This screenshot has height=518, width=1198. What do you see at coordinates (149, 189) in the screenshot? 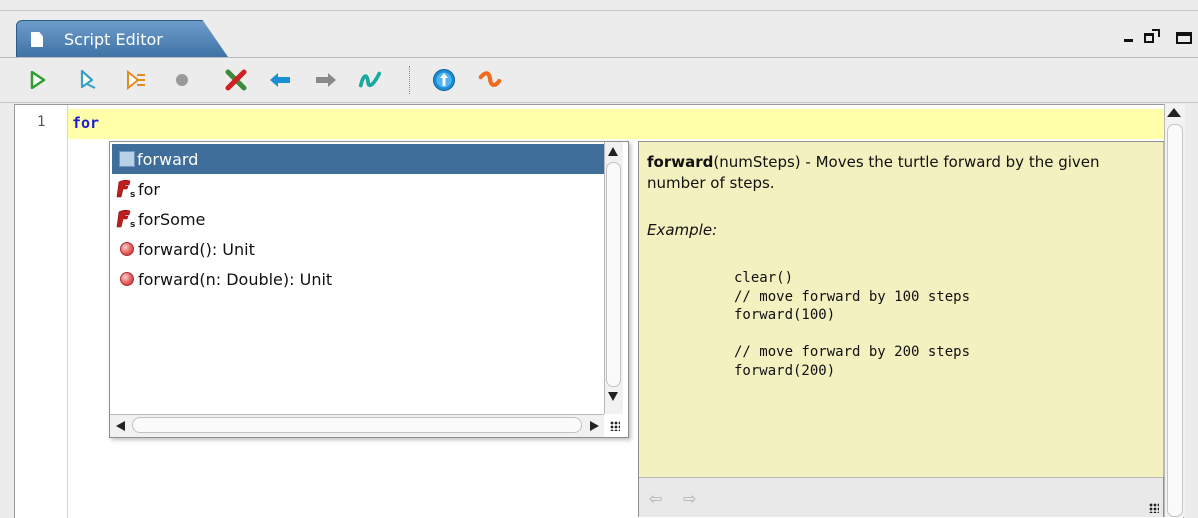
I see `completion-item-label: for` at bounding box center [149, 189].